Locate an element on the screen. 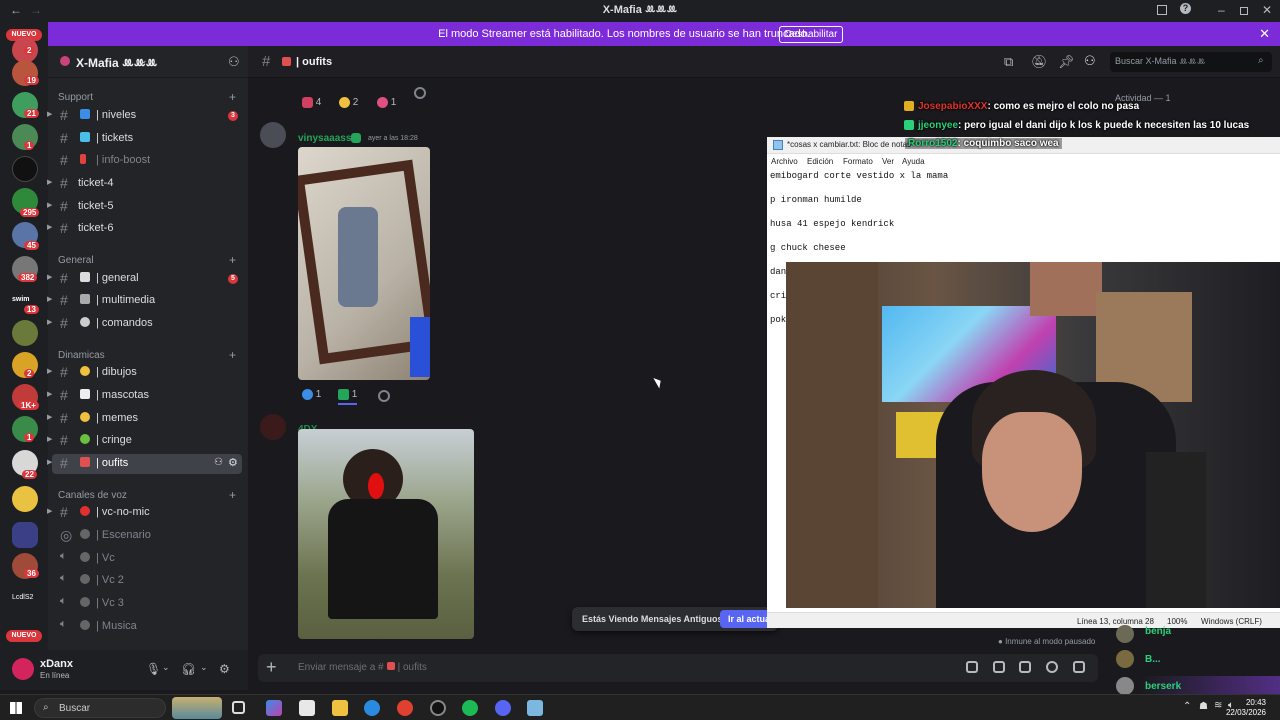 The height and width of the screenshot is (720, 1280). gear-icon: ⚙ is located at coordinates (224, 669).